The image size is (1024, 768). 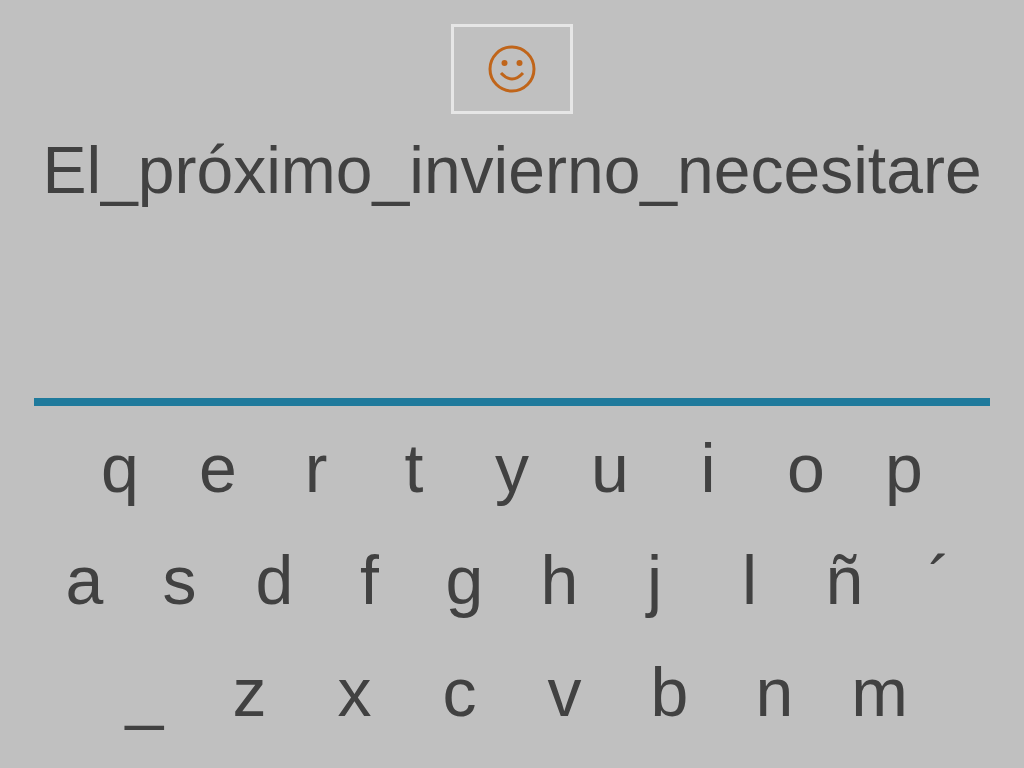 I want to click on letter-key: y, so click(x=512, y=468).